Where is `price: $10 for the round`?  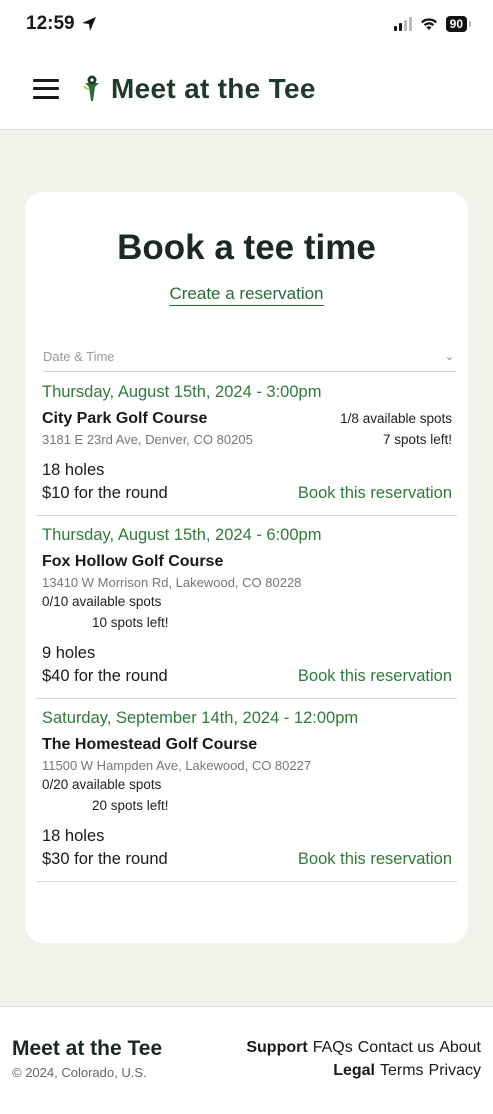 price: $10 for the round is located at coordinates (105, 493).